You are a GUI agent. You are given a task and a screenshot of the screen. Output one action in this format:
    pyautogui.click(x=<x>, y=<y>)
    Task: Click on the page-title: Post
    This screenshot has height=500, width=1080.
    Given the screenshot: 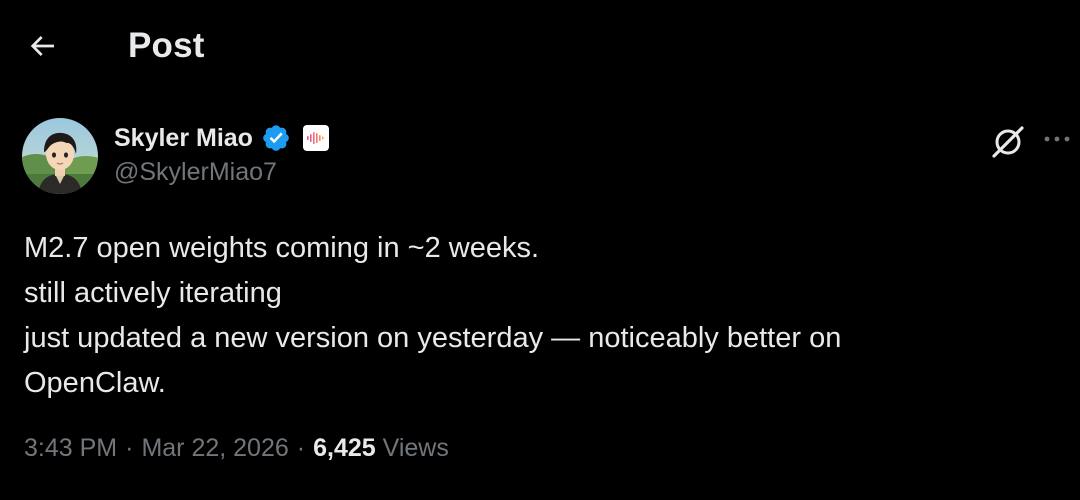 What is the action you would take?
    pyautogui.click(x=166, y=45)
    